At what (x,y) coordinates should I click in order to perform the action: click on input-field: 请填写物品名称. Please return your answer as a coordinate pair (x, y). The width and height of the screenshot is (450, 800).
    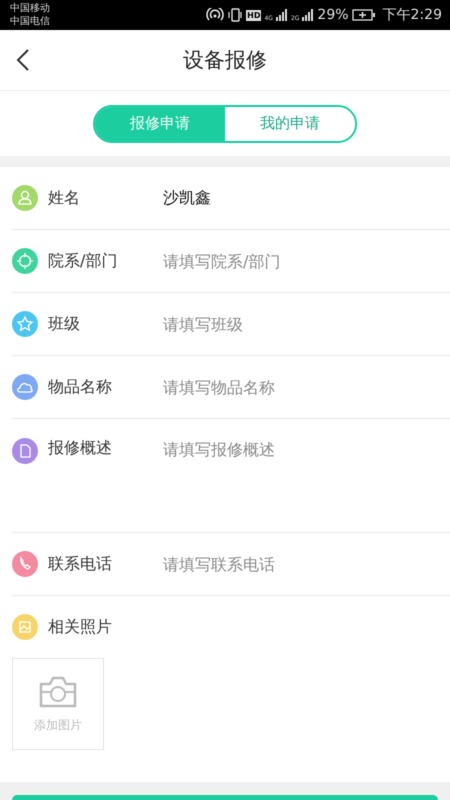
    Looking at the image, I should click on (227, 387).